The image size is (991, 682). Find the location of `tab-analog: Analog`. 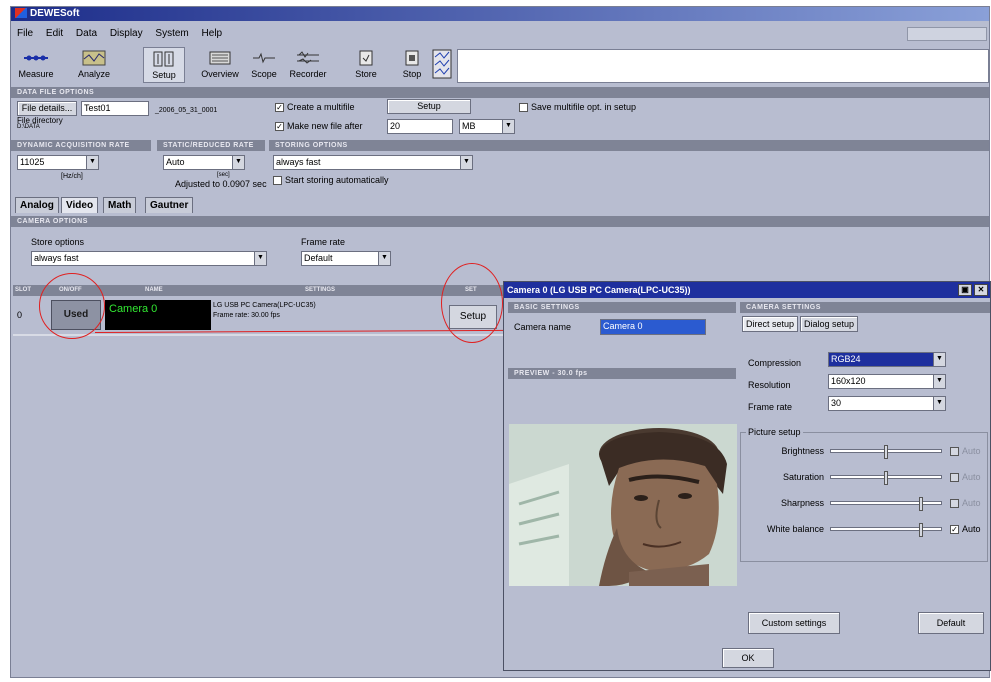

tab-analog: Analog is located at coordinates (37, 205).